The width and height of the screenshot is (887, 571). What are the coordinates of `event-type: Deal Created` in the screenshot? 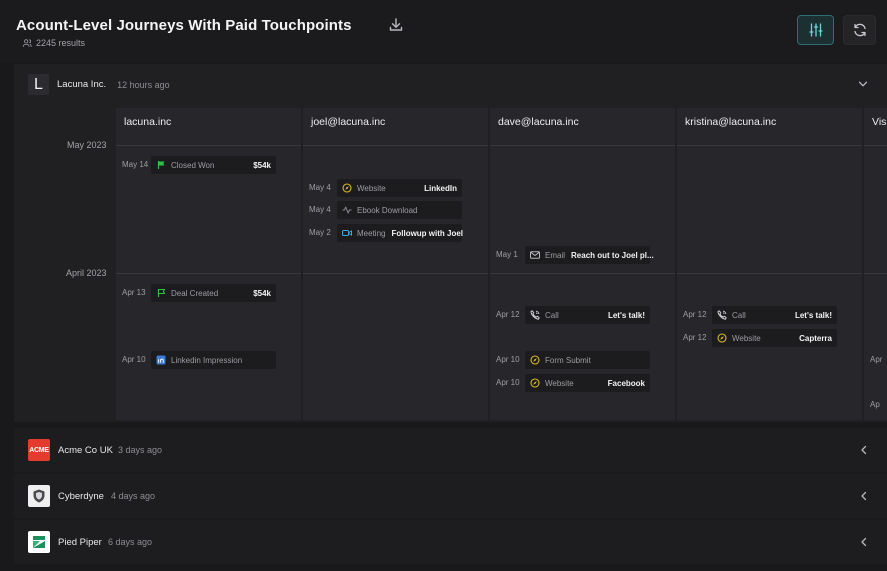 It's located at (195, 293).